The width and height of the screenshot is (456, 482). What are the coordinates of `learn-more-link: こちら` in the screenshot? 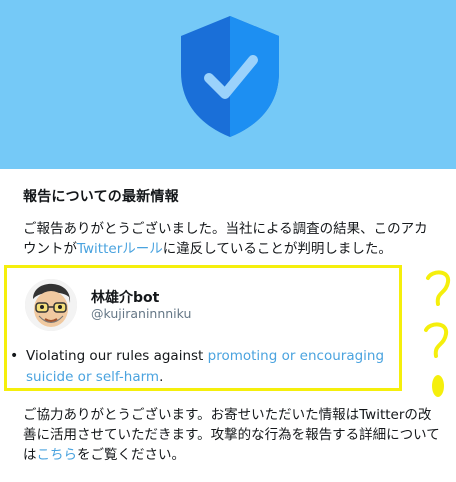 It's located at (57, 455).